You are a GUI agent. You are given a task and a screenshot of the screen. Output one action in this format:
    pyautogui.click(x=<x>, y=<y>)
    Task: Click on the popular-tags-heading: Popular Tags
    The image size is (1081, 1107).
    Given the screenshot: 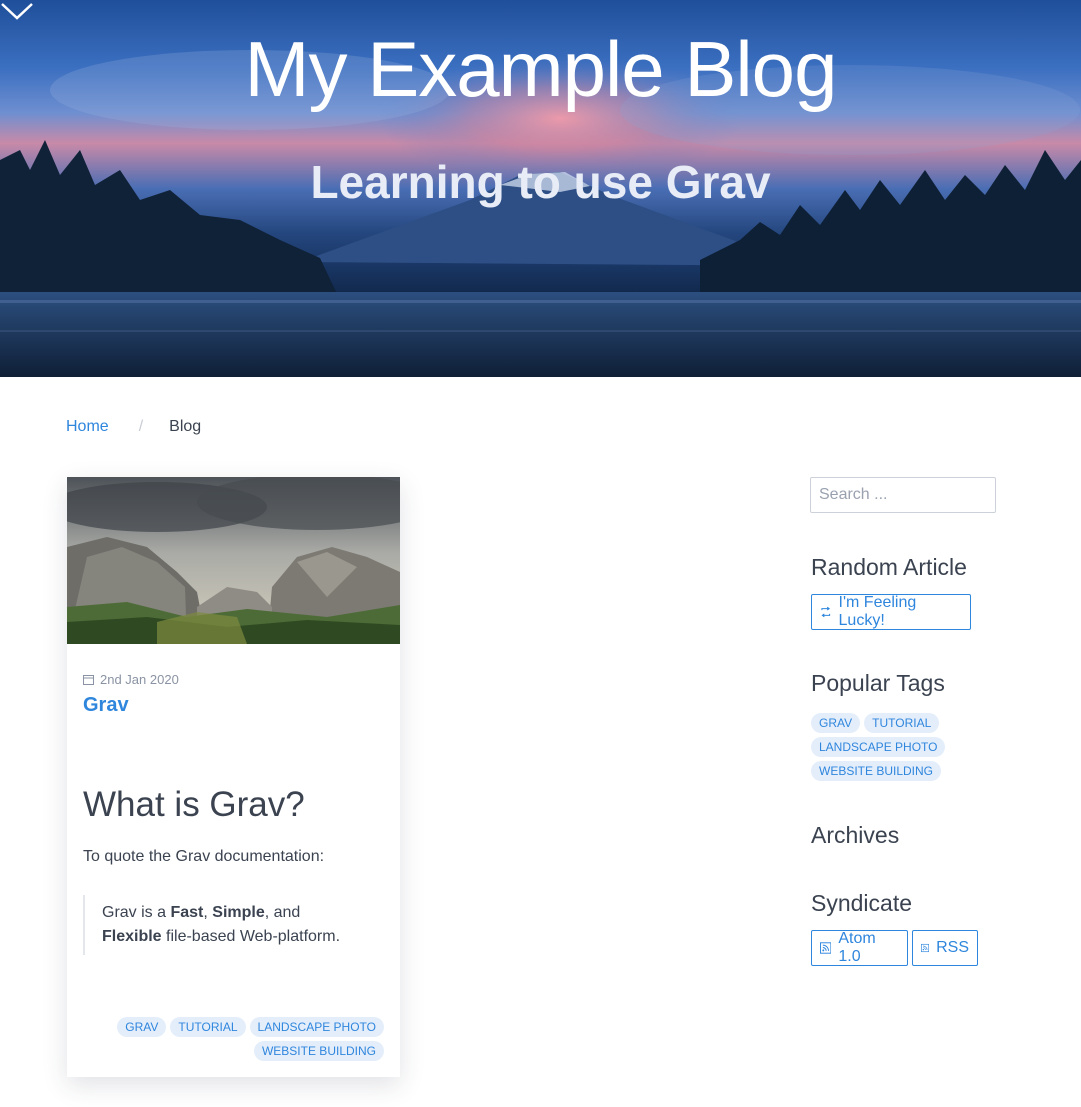 What is the action you would take?
    pyautogui.click(x=878, y=683)
    